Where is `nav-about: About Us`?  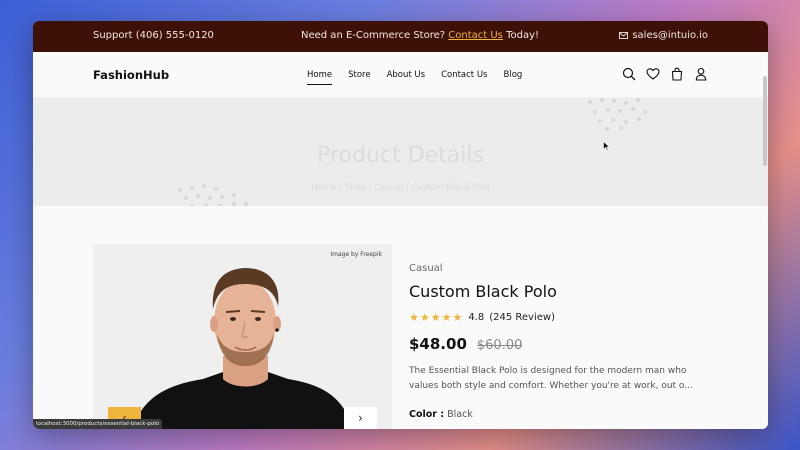
nav-about: About Us is located at coordinates (406, 77).